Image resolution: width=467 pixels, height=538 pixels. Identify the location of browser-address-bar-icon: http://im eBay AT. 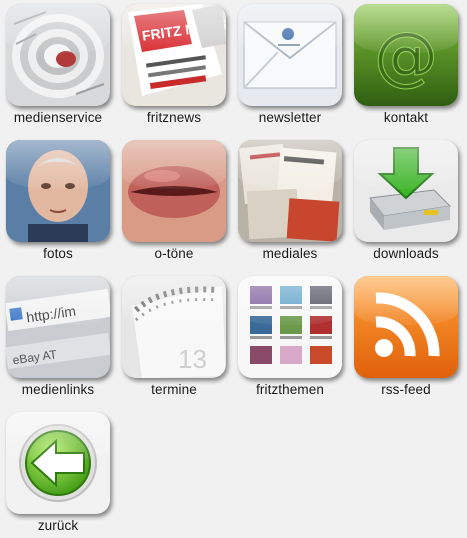
(58, 327).